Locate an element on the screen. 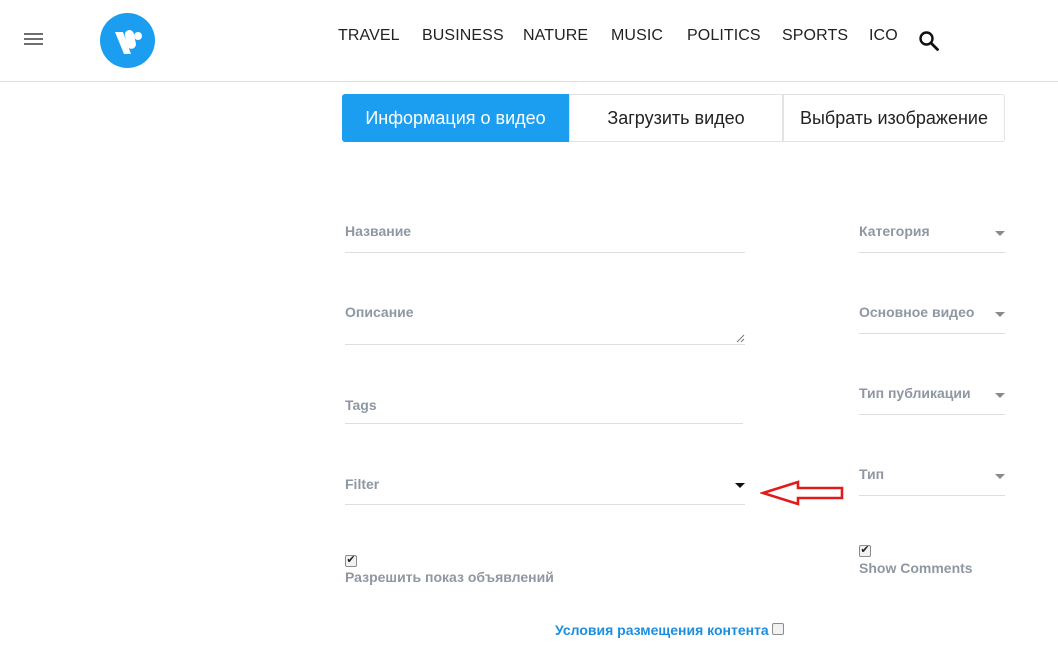 The height and width of the screenshot is (656, 1058). tab-choose-image: Выбрать изображение is located at coordinates (894, 118).